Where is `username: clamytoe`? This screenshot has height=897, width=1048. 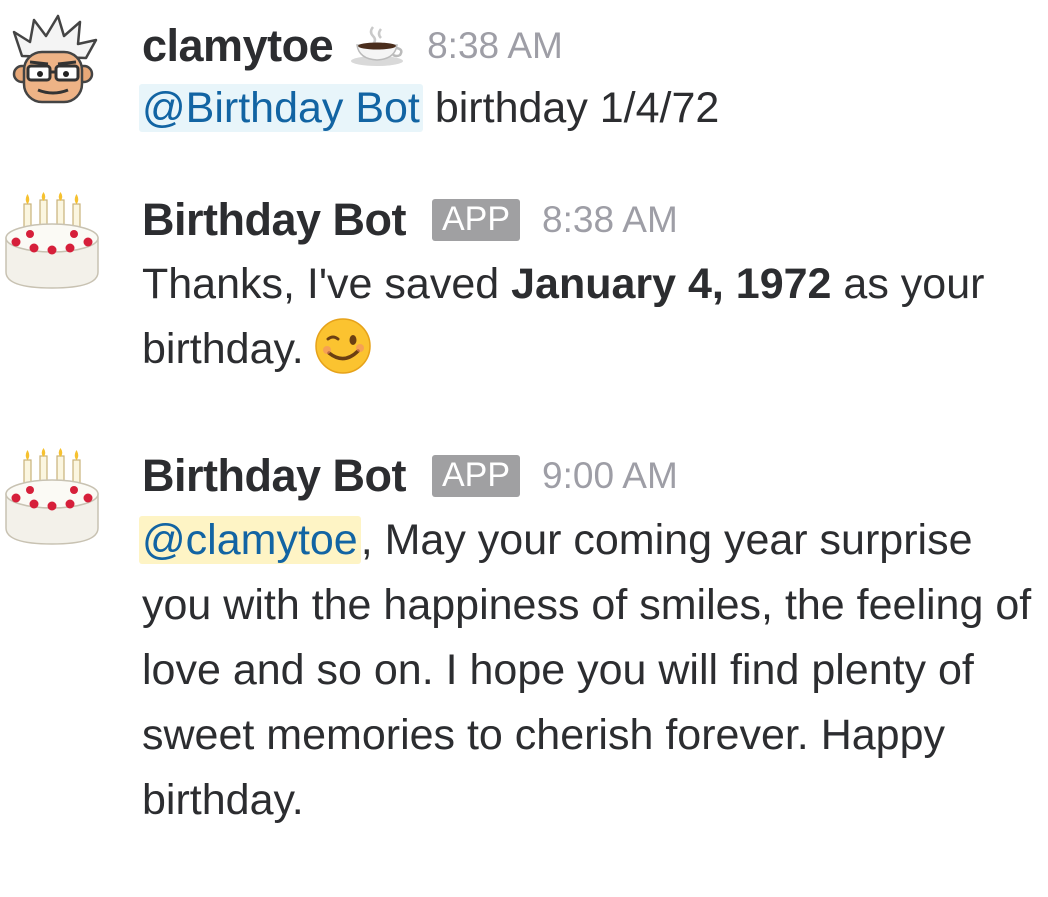 username: clamytoe is located at coordinates (238, 46).